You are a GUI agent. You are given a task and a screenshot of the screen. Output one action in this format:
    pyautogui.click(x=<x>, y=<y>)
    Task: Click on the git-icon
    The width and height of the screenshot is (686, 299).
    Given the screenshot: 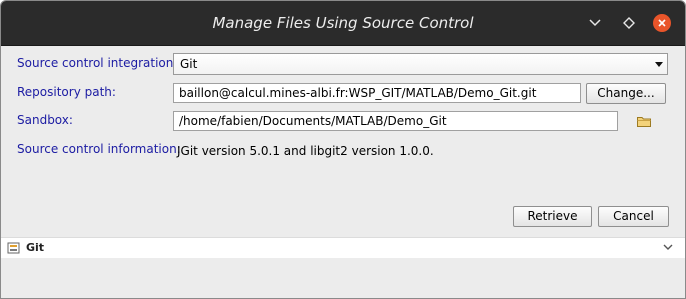 What is the action you would take?
    pyautogui.click(x=13, y=248)
    